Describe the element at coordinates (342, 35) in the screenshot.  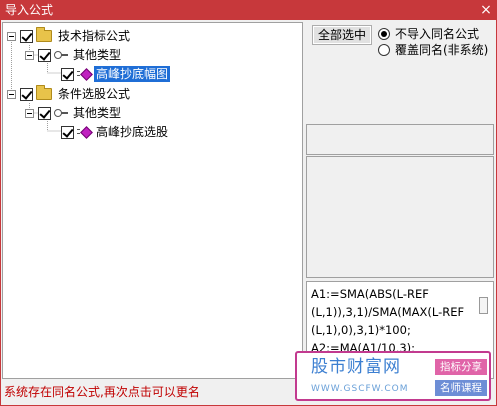
I see `select-all-button: 全部选中` at that location.